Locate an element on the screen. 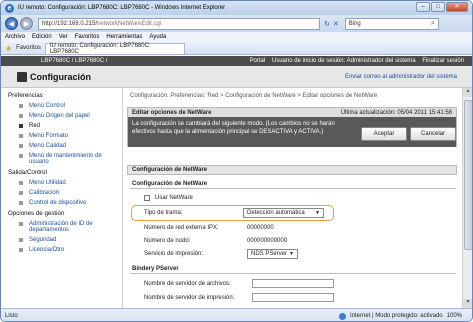 This screenshot has width=473, height=322. panel-title: Editar opciones de NetWare is located at coordinates (172, 112).